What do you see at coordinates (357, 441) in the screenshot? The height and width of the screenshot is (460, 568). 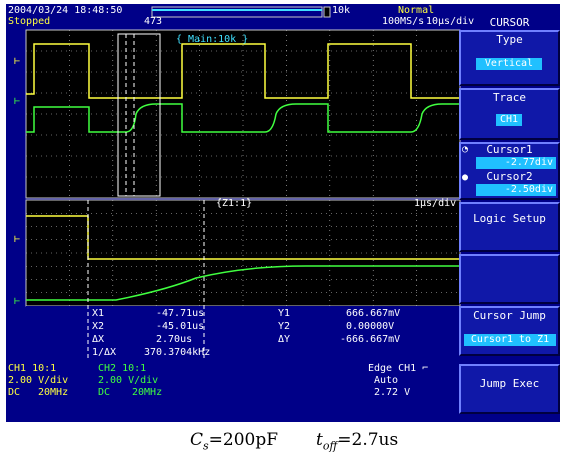 I see `toff-caption: toff=2.7us` at bounding box center [357, 441].